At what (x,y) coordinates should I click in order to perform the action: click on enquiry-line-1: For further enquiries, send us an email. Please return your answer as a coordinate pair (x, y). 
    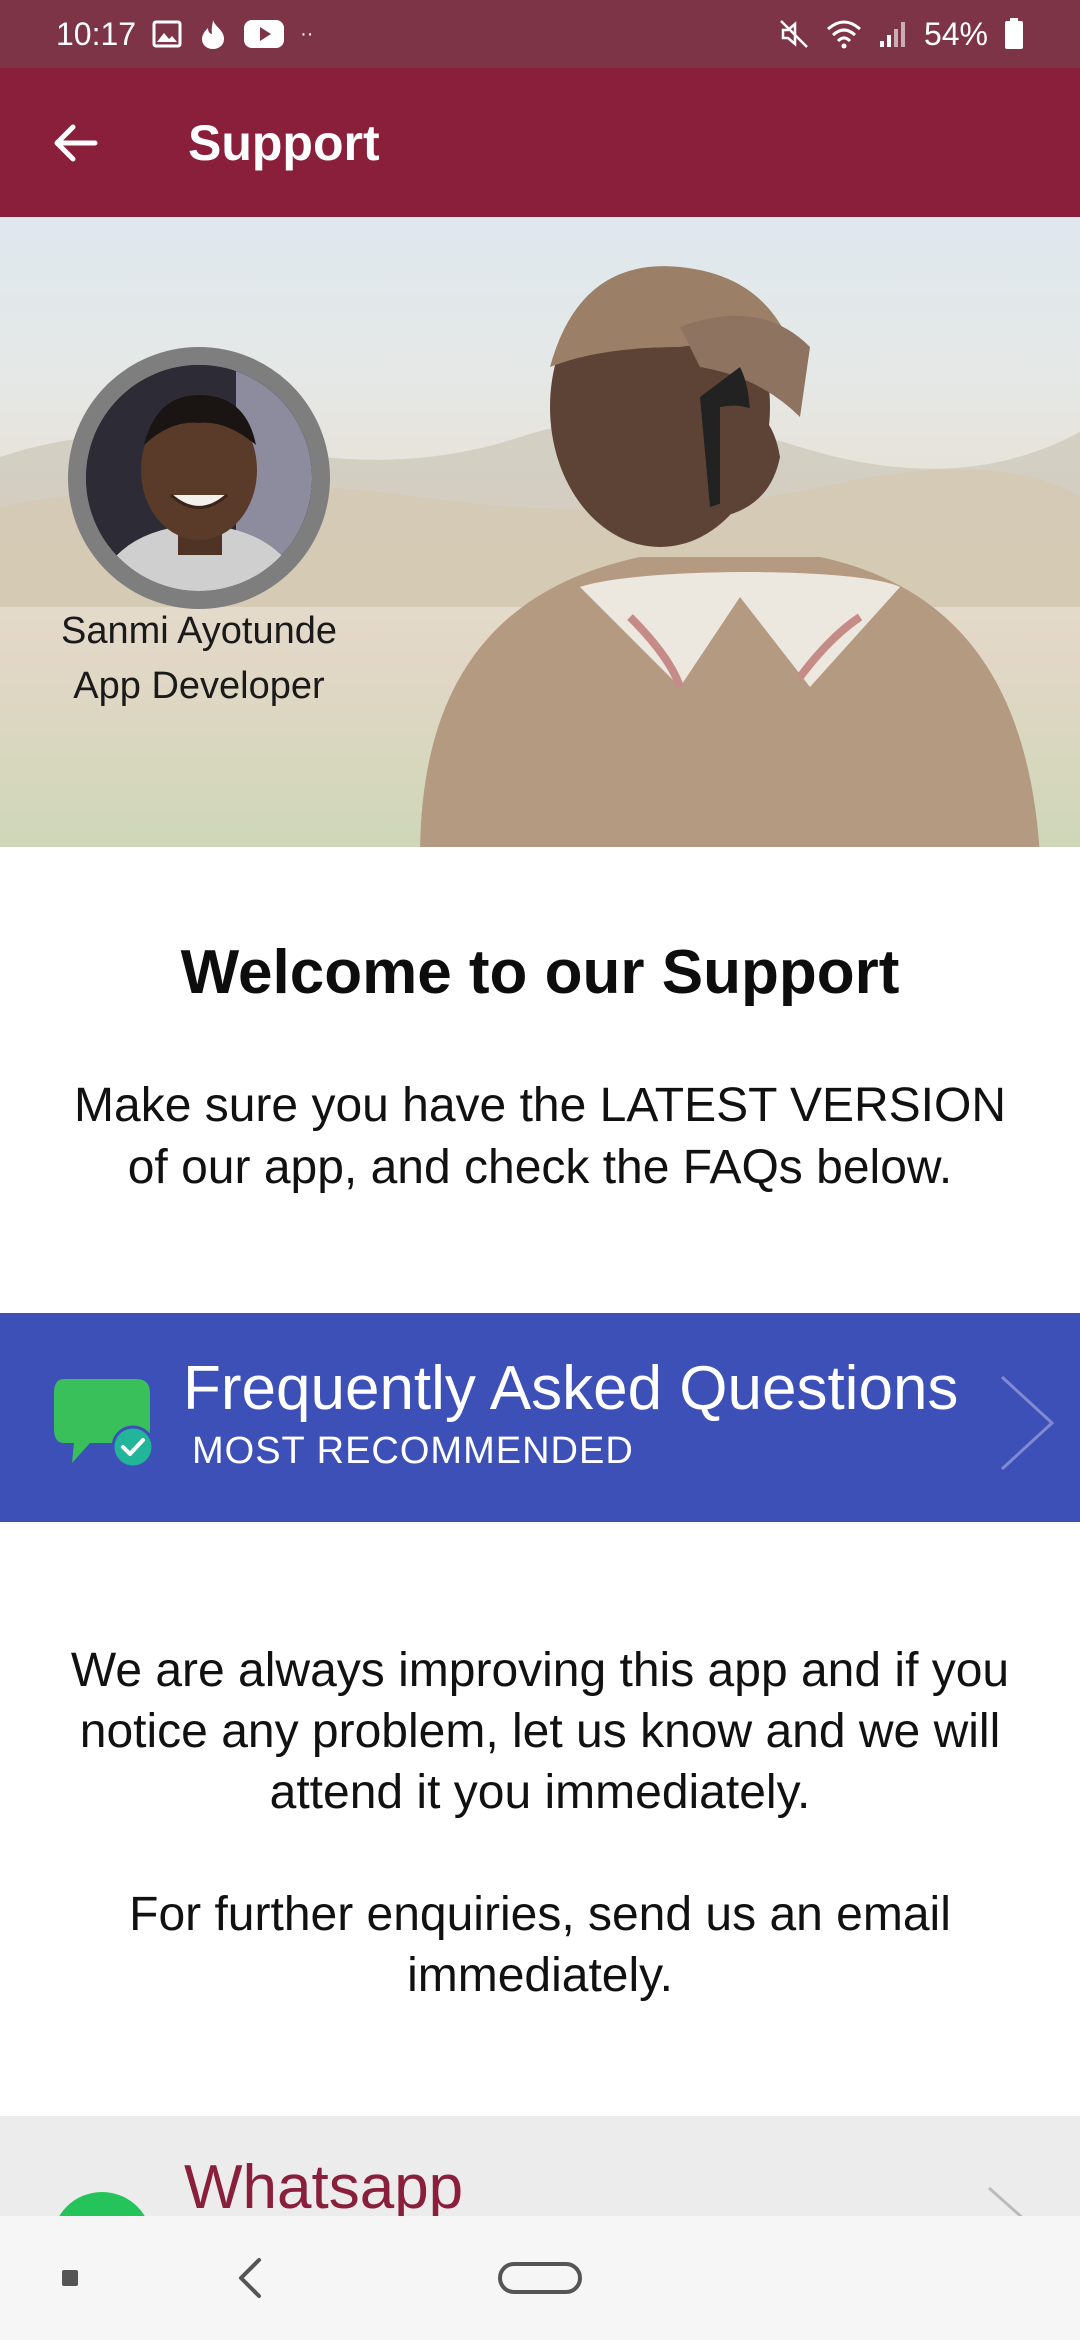
    Looking at the image, I should click on (540, 1914).